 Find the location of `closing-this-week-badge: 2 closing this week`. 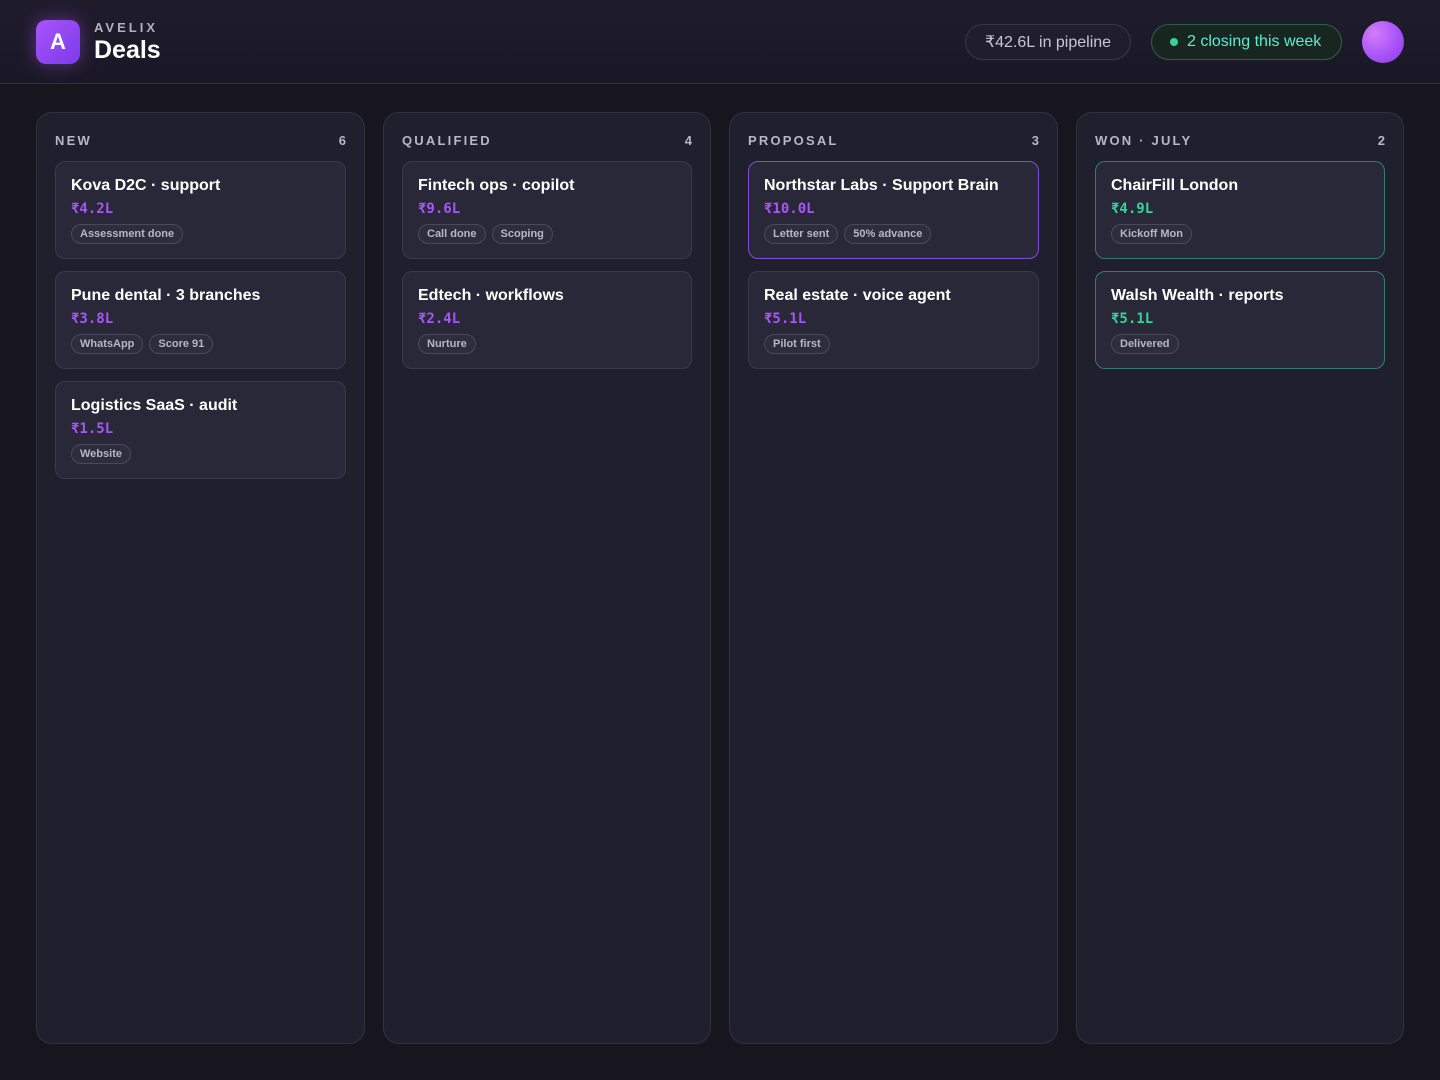

closing-this-week-badge: 2 closing this week is located at coordinates (1246, 42).